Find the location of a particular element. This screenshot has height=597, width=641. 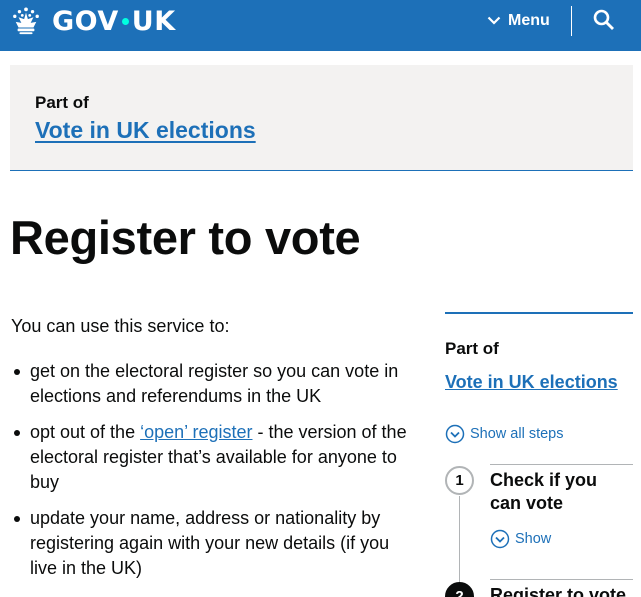

govuk-logo-link: GOV UK is located at coordinates (93, 21).